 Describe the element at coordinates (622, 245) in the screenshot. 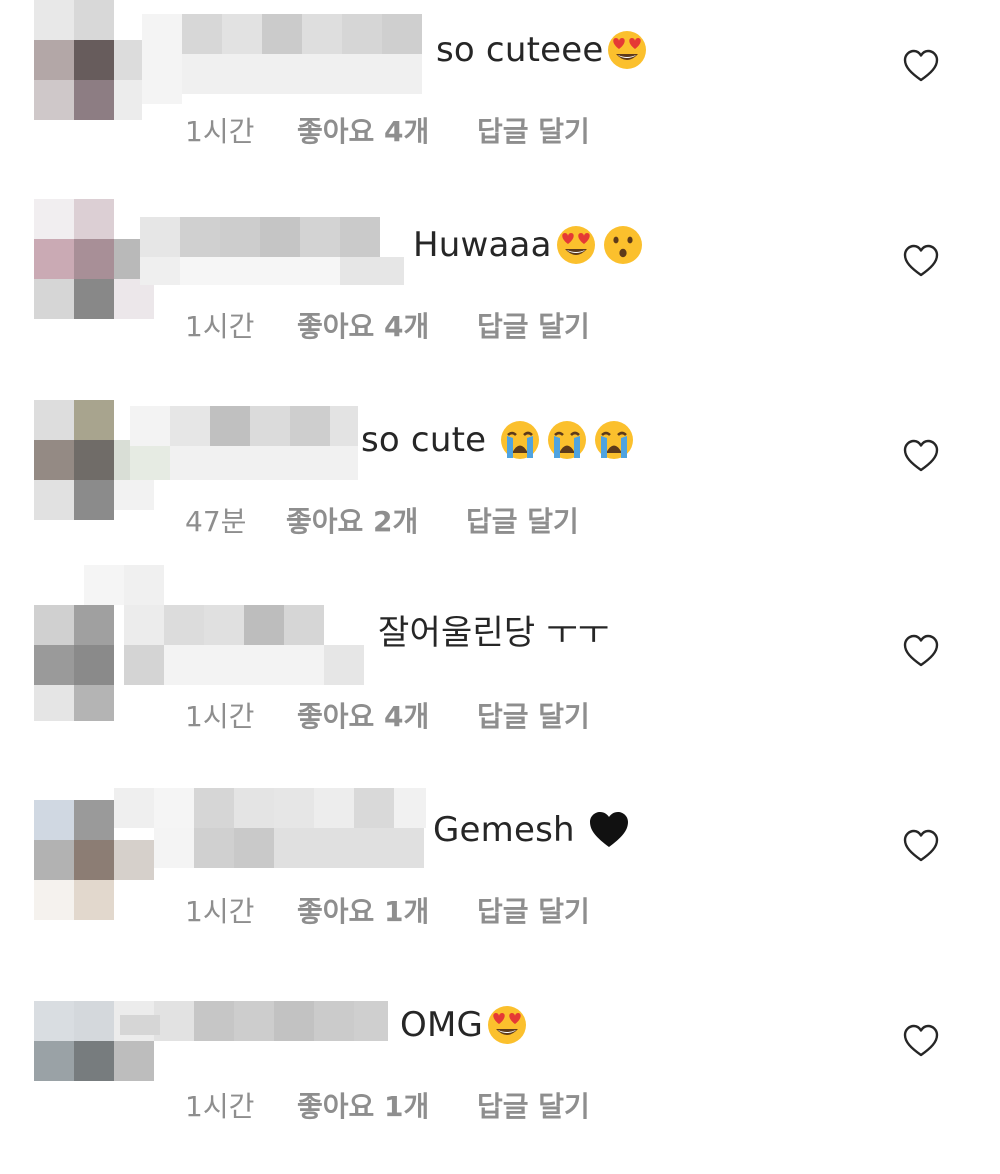

I see `hushed-emoji-icon` at that location.